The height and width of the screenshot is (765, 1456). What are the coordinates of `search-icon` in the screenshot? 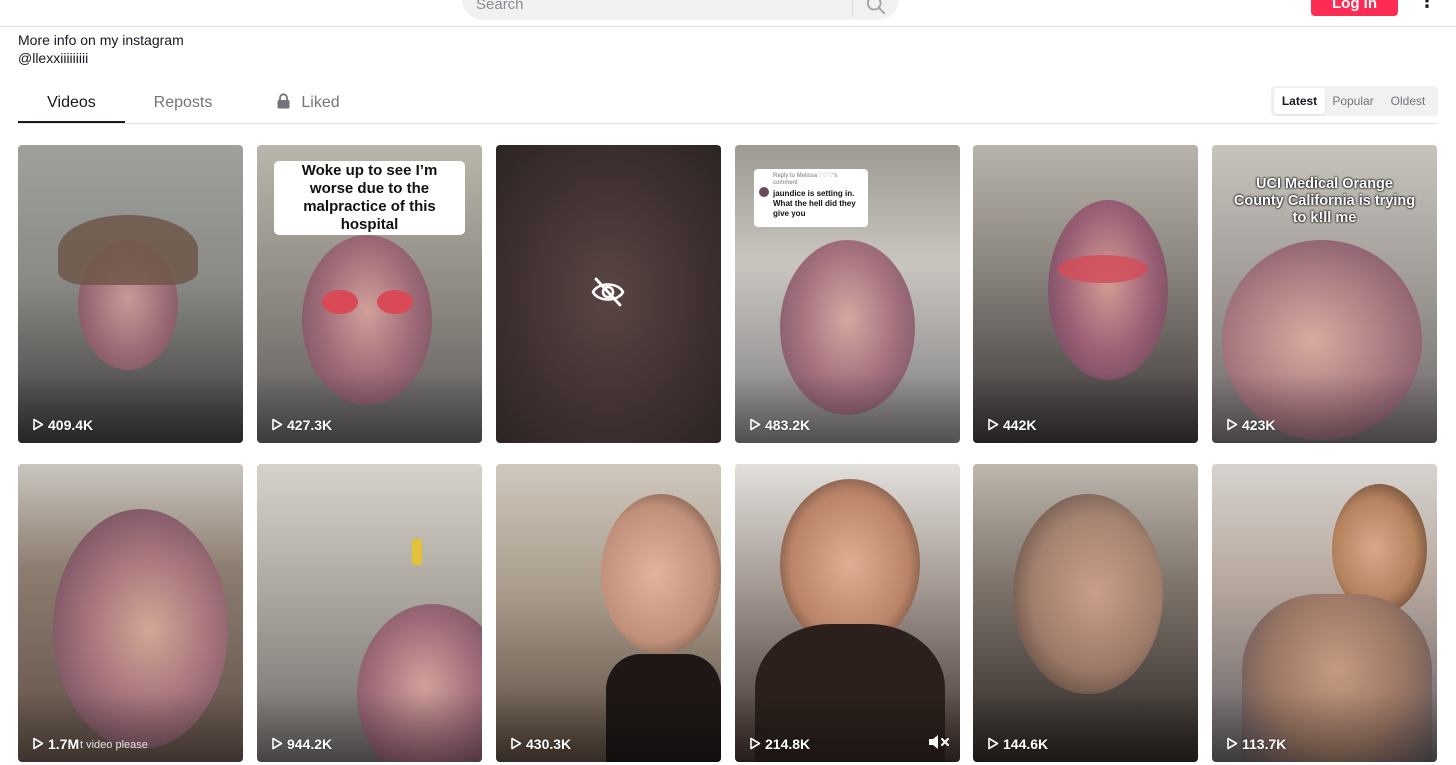 It's located at (876, 8).